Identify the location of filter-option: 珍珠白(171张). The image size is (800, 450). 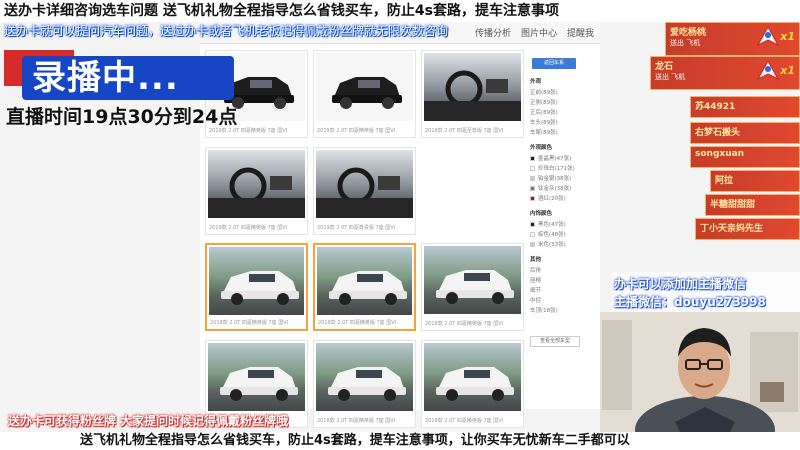
(561, 168).